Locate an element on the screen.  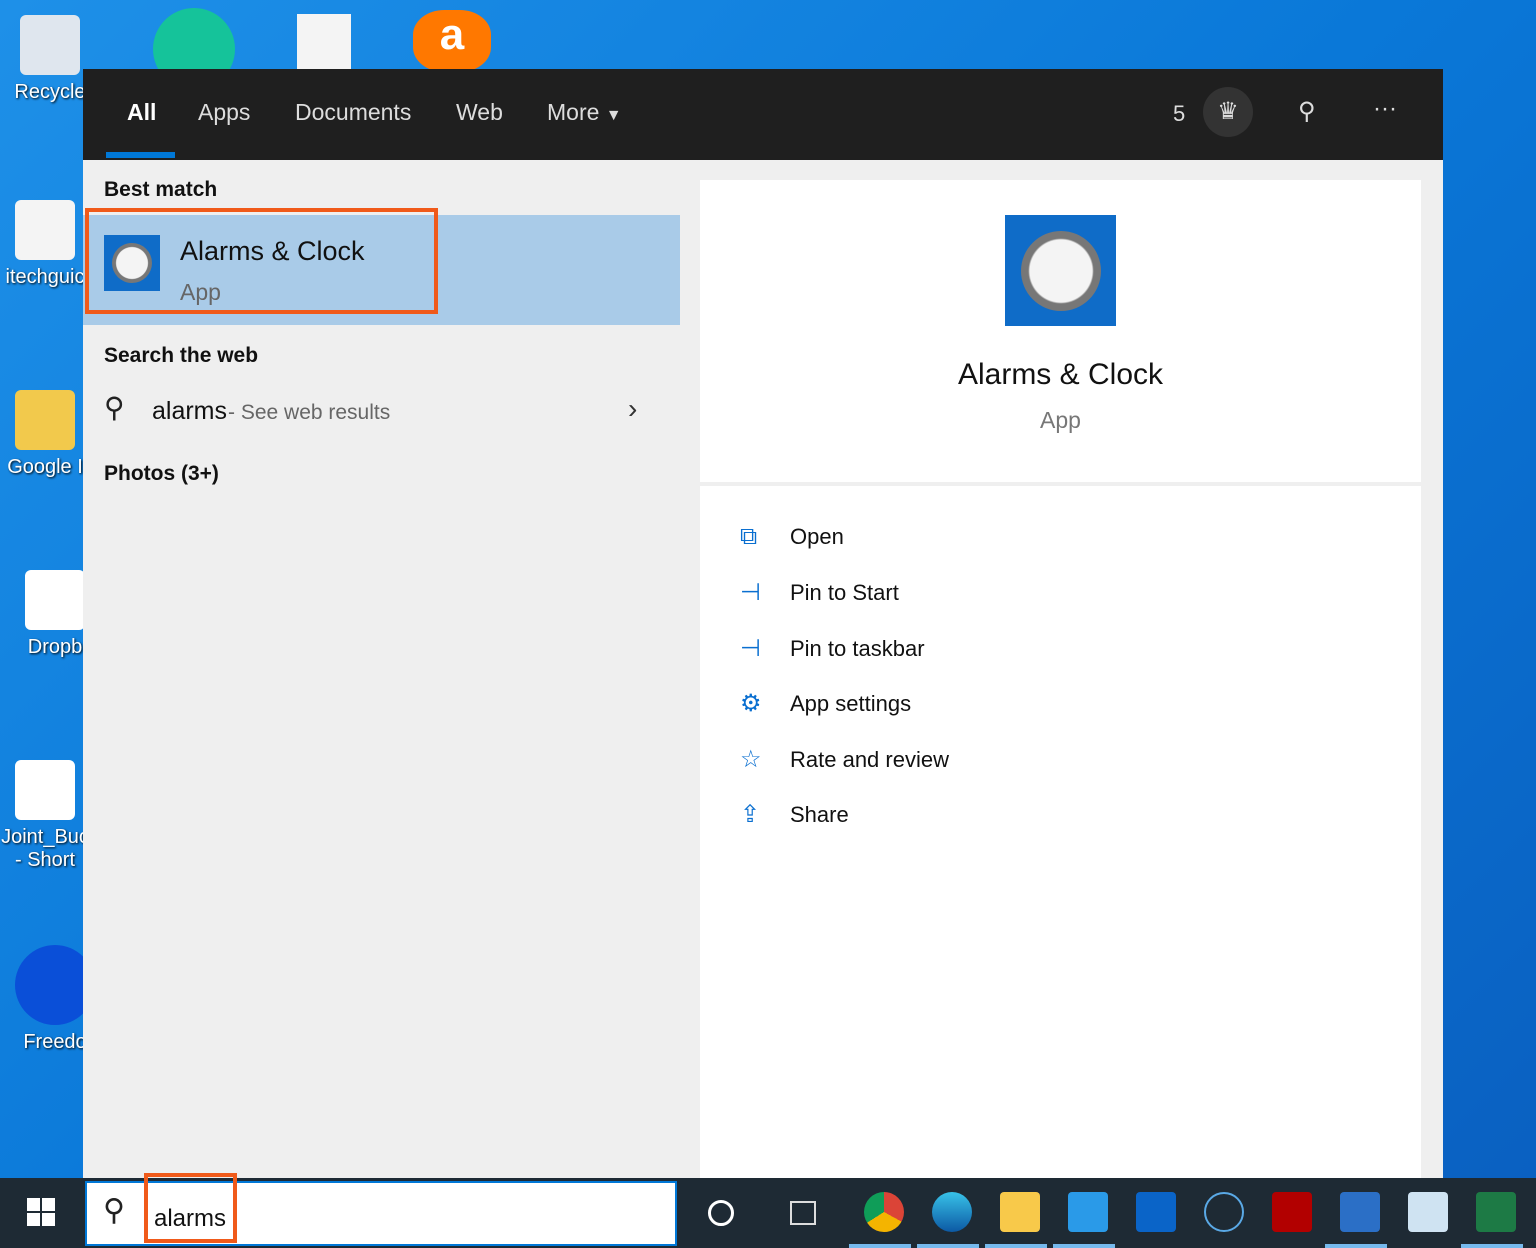
action-app-settings: ⚙ App settings is located at coordinates (825, 703).